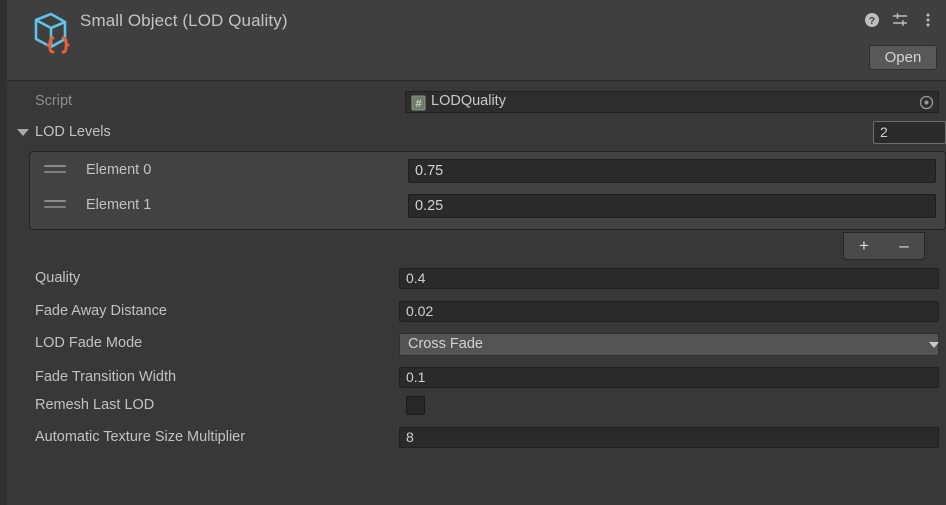  Describe the element at coordinates (672, 206) in the screenshot. I see `element-value-input: 0.25` at that location.